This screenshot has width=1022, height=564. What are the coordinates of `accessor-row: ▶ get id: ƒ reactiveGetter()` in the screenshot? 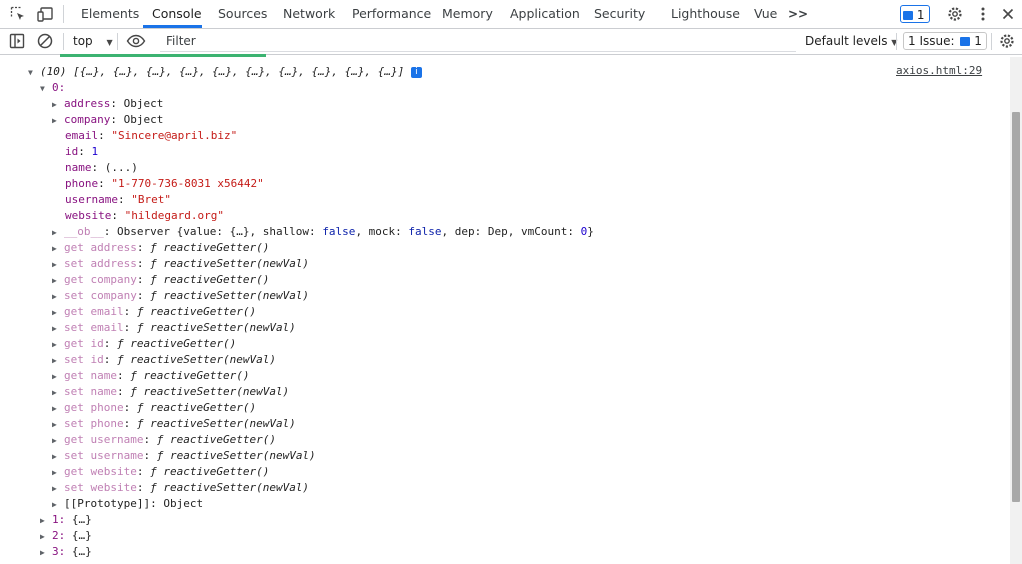 It's located at (144, 344).